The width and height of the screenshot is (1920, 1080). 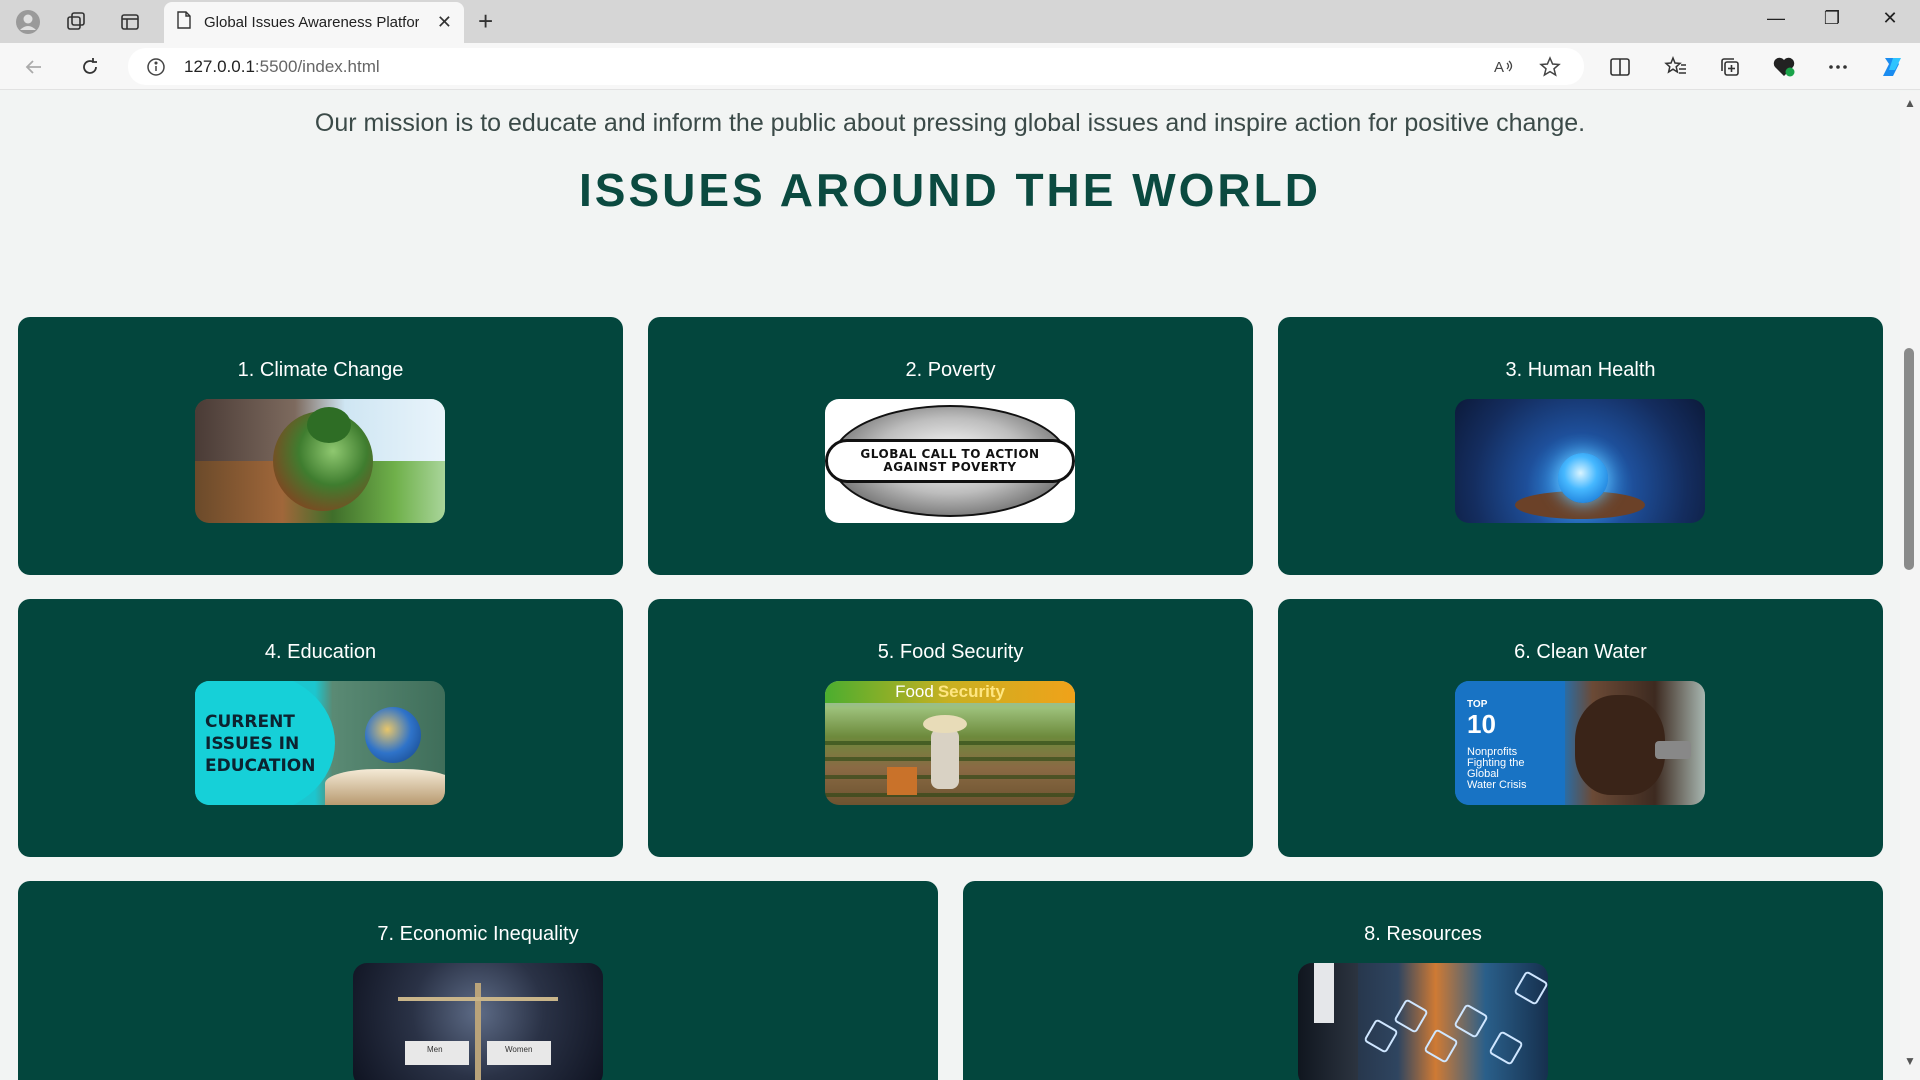 I want to click on issue-card-resources: 8. Resources, so click(x=1423, y=980).